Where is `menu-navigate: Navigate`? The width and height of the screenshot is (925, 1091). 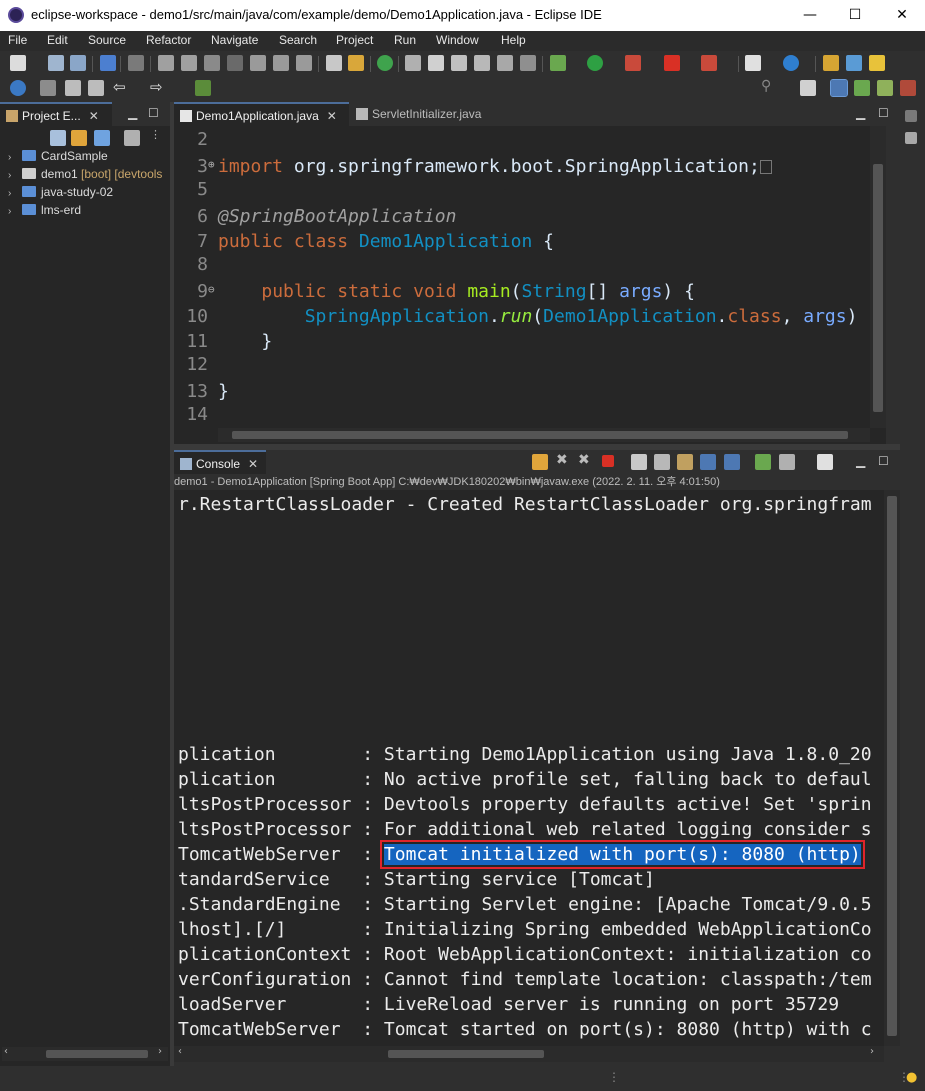
menu-navigate: Navigate is located at coordinates (234, 40).